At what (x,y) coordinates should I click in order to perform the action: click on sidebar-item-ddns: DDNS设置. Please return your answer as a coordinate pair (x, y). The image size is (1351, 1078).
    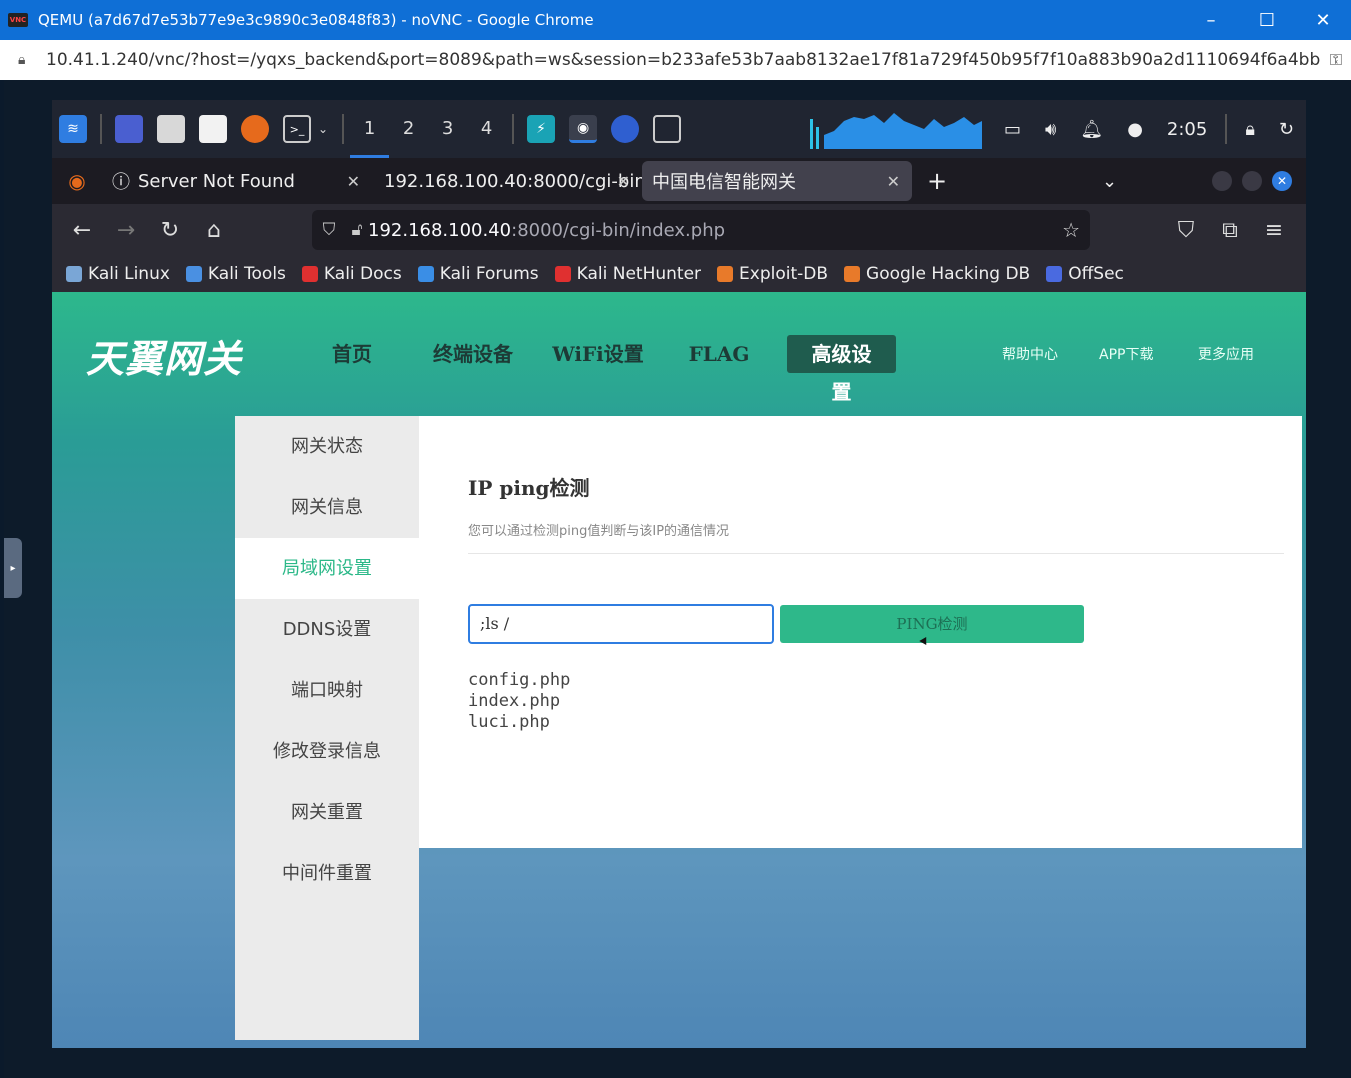
    Looking at the image, I should click on (327, 629).